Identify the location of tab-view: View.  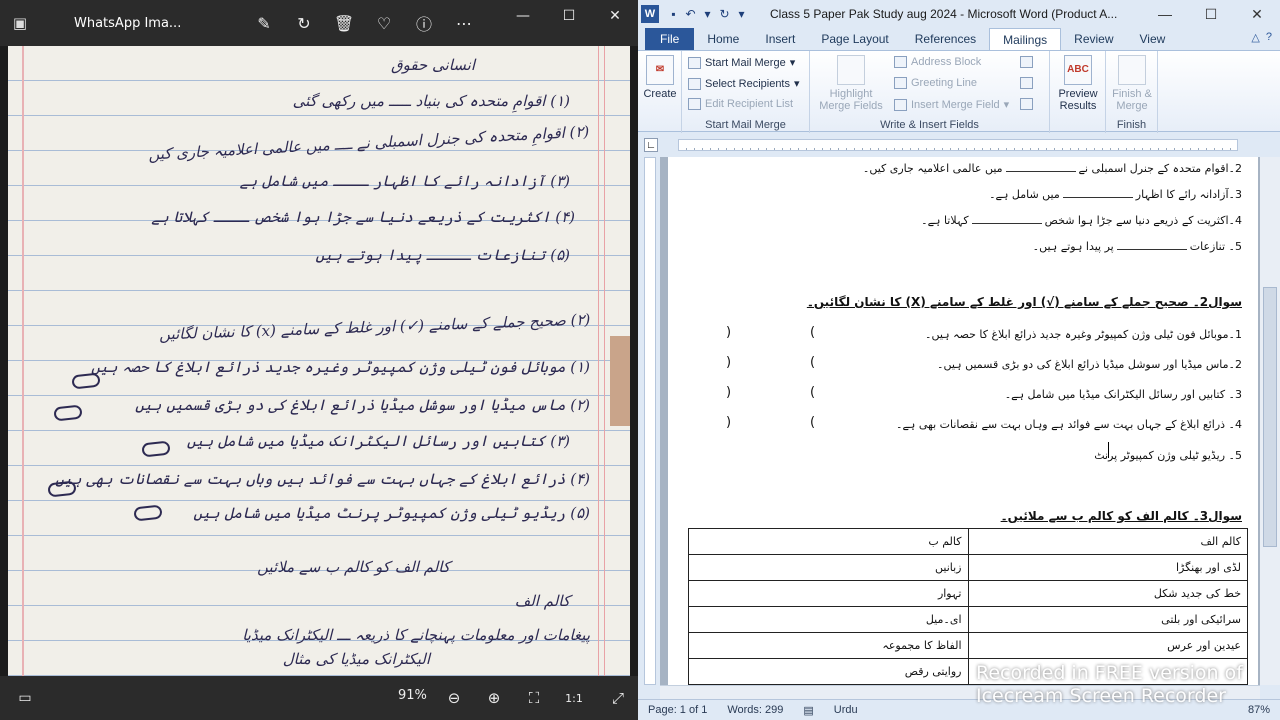
(1153, 39).